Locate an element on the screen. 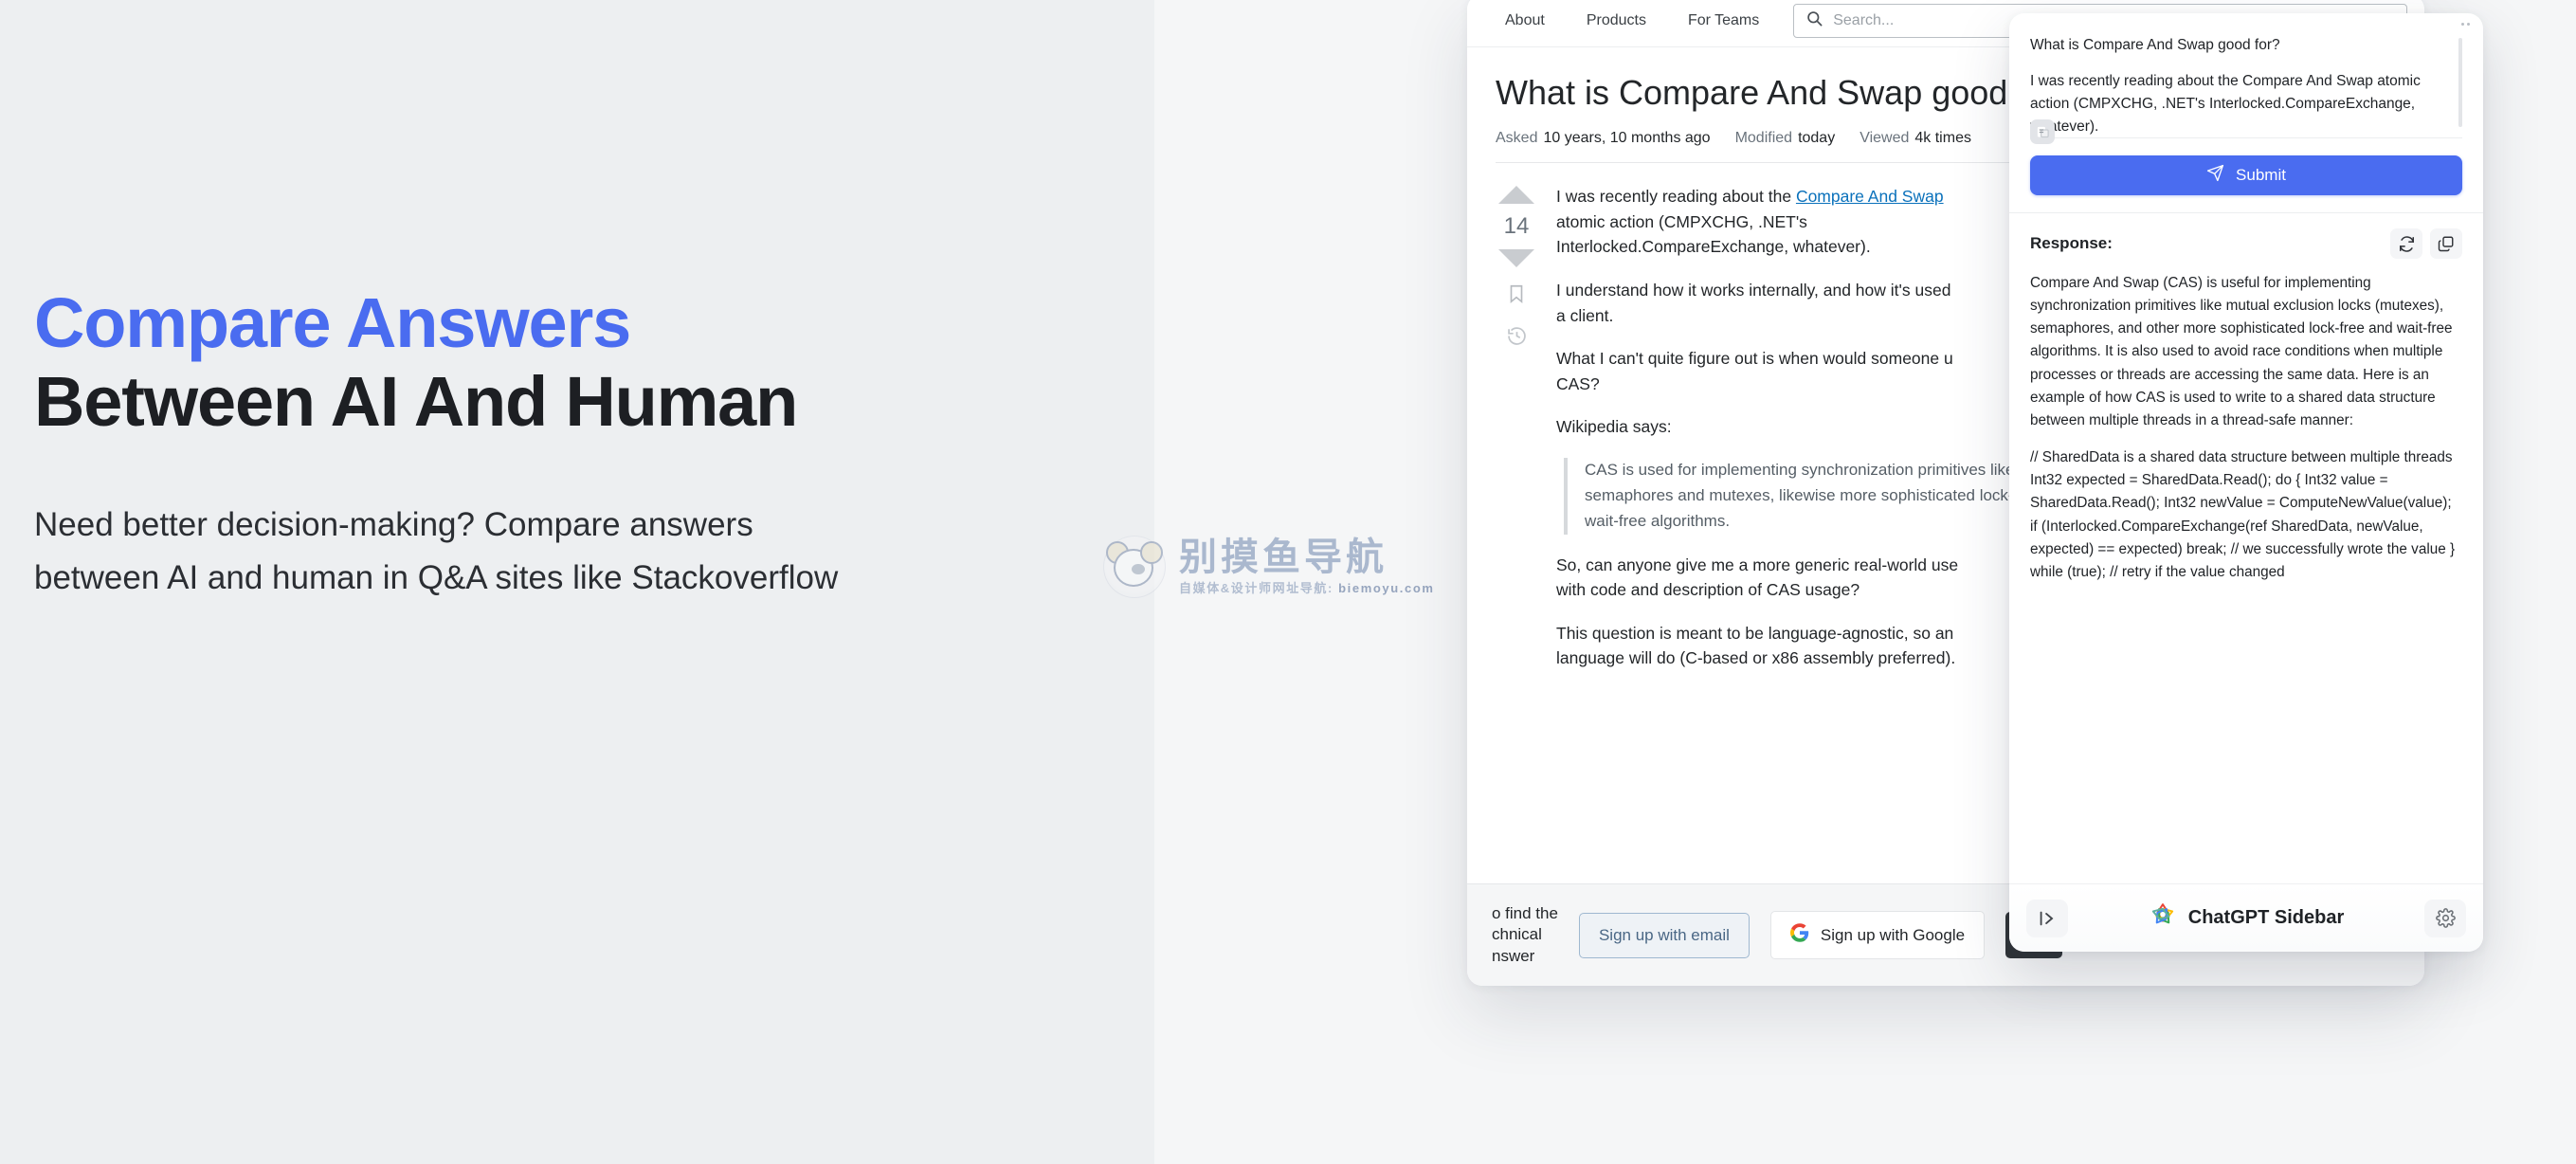  sign-up-with-google-button: Sign up with Google is located at coordinates (1877, 935).